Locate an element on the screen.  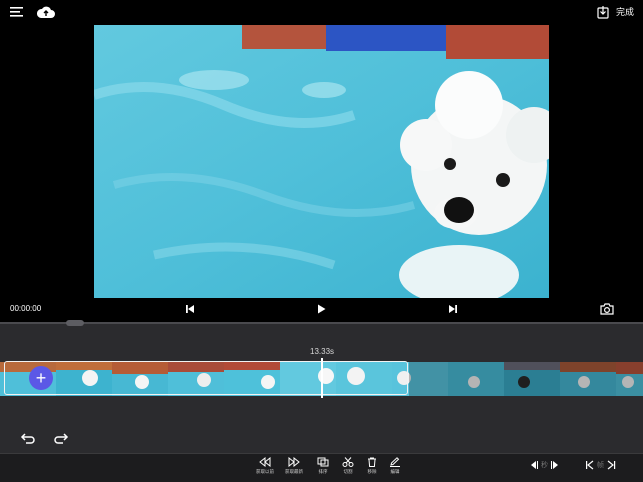
play-icon is located at coordinates (322, 309).